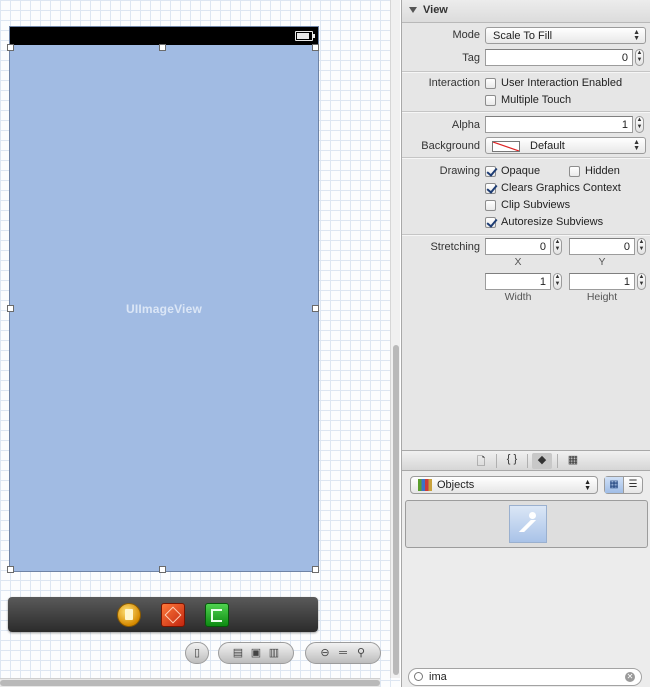 This screenshot has height=687, width=650. I want to click on clip-subviews-checkbox: Clip Subviews, so click(527, 205).